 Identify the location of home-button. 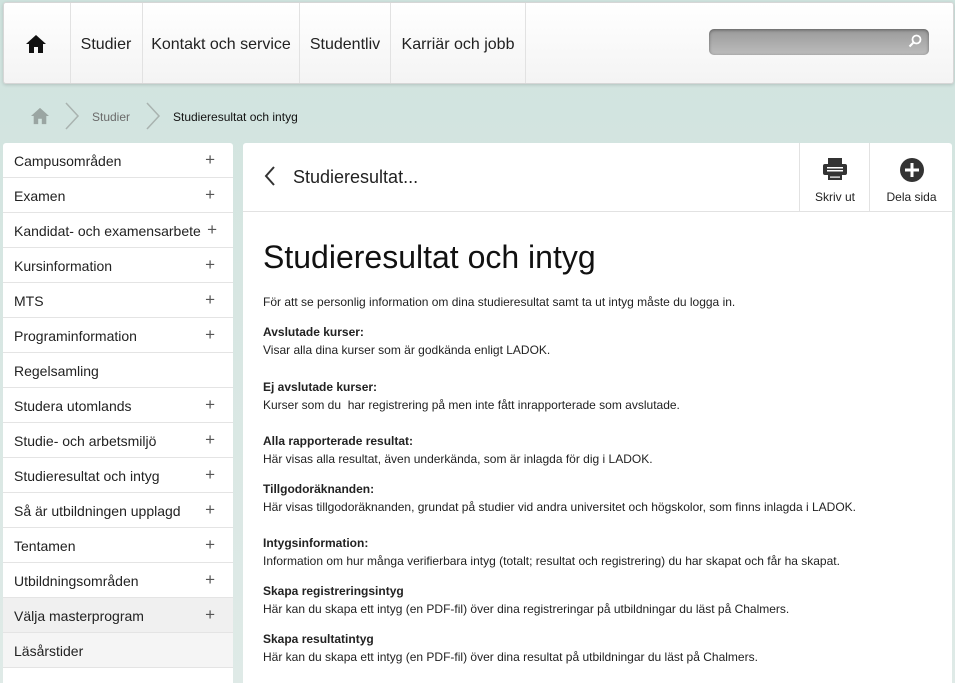
(37, 43).